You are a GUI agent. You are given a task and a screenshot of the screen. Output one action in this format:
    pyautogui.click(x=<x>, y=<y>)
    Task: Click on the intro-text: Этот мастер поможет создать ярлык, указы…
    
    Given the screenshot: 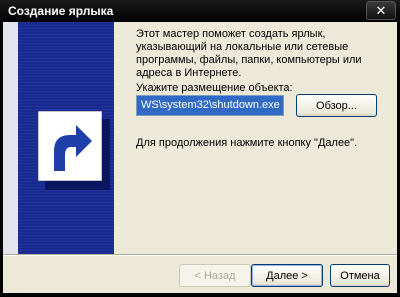 What is the action you would take?
    pyautogui.click(x=249, y=53)
    